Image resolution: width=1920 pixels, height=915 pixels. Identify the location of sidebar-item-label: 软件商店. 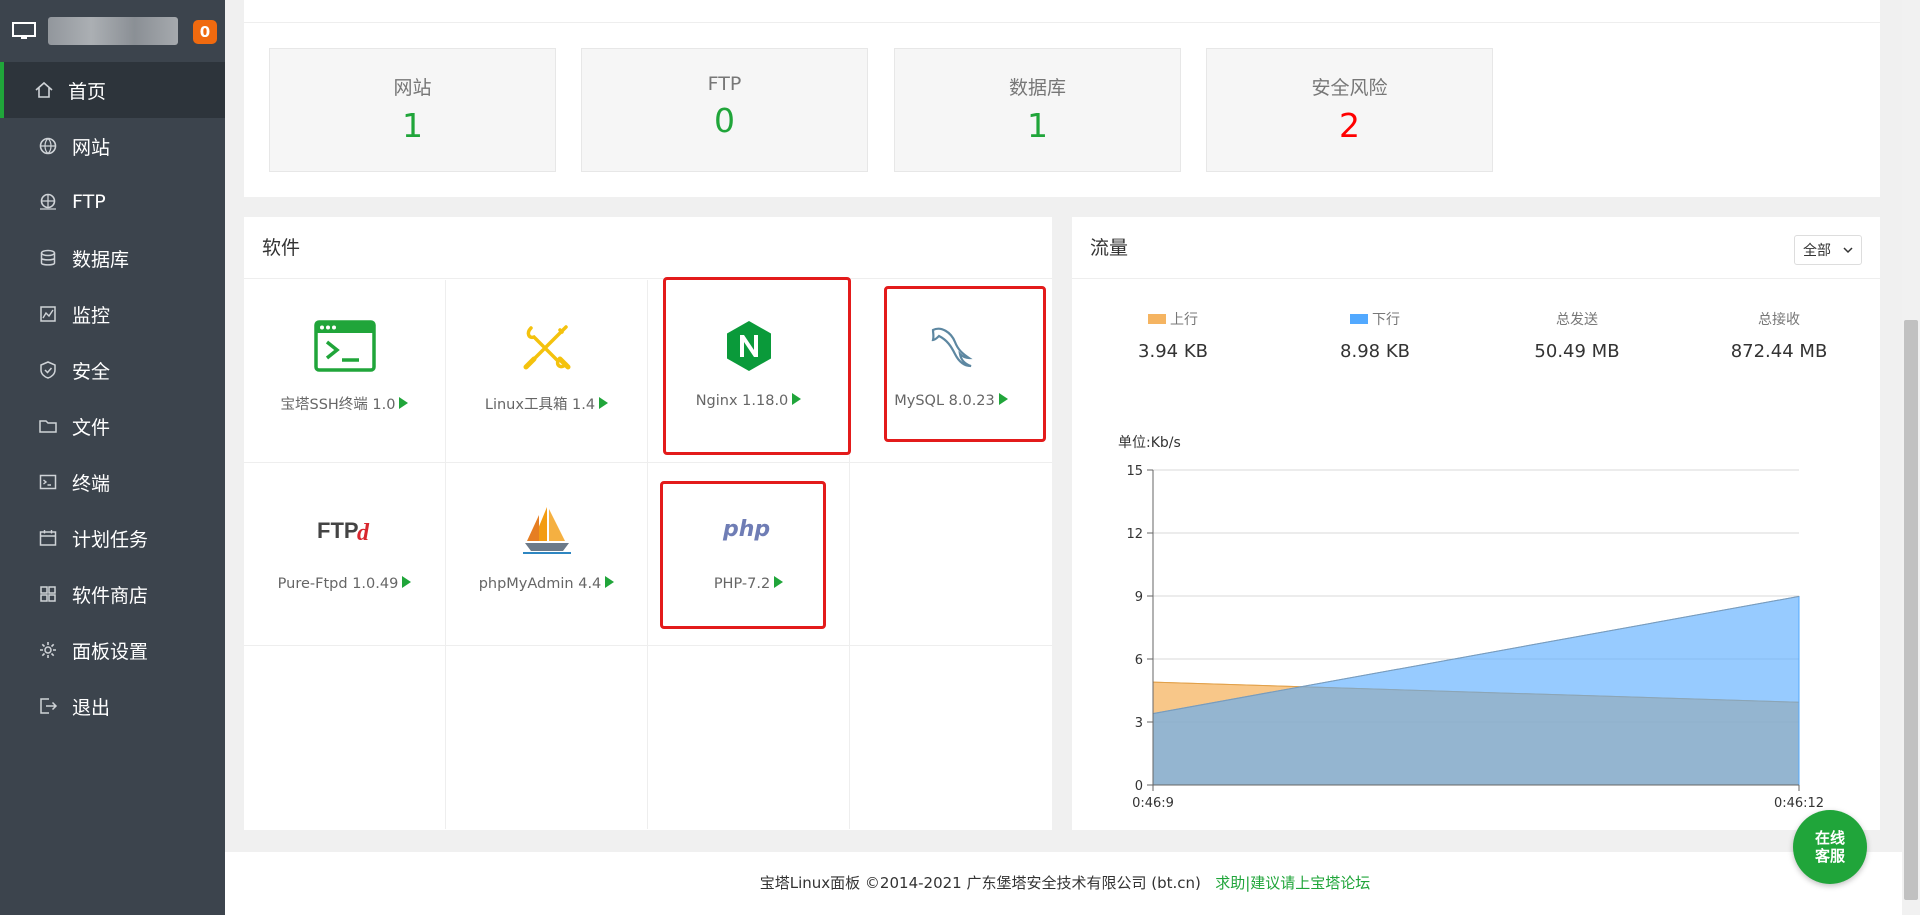
(110, 595).